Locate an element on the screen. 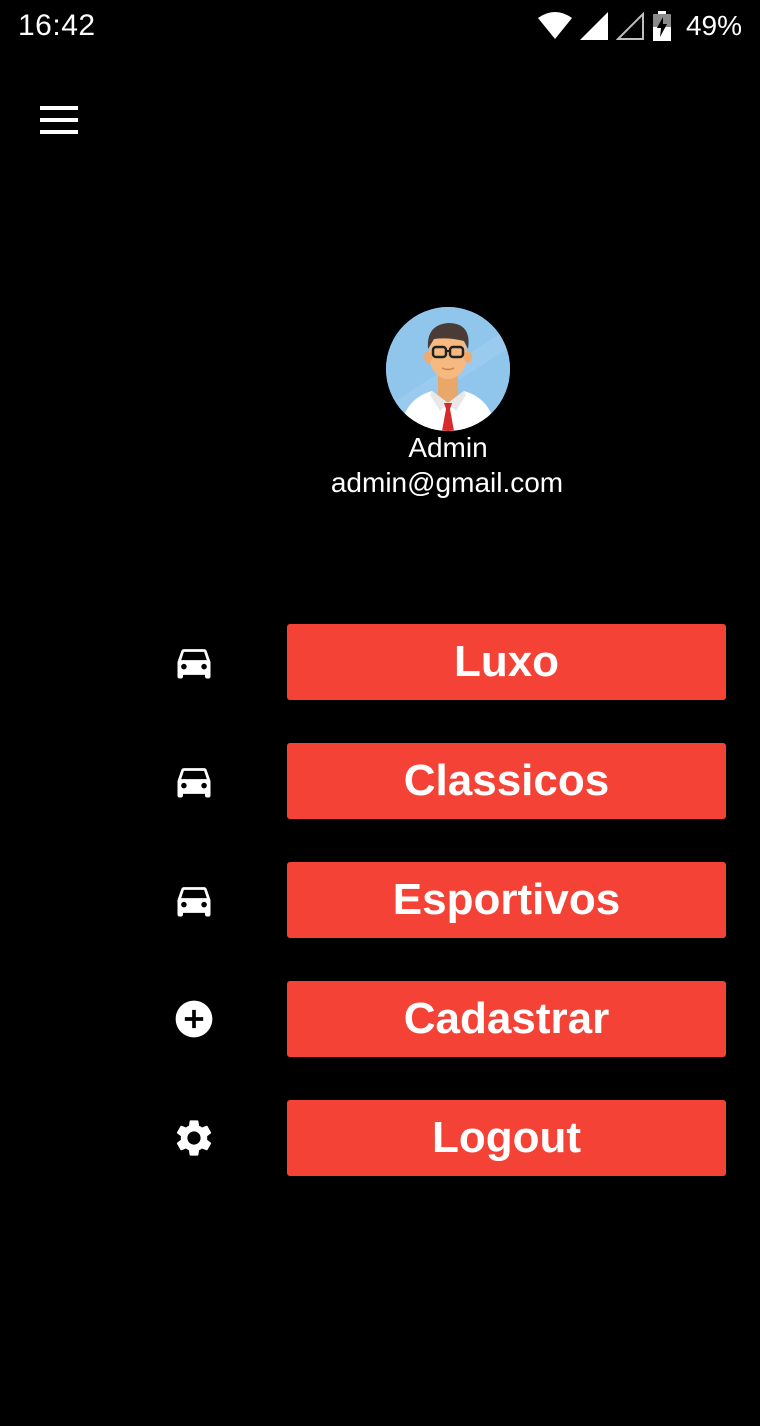 This screenshot has width=760, height=1426. menu-row-logout: Logout is located at coordinates (443, 1138).